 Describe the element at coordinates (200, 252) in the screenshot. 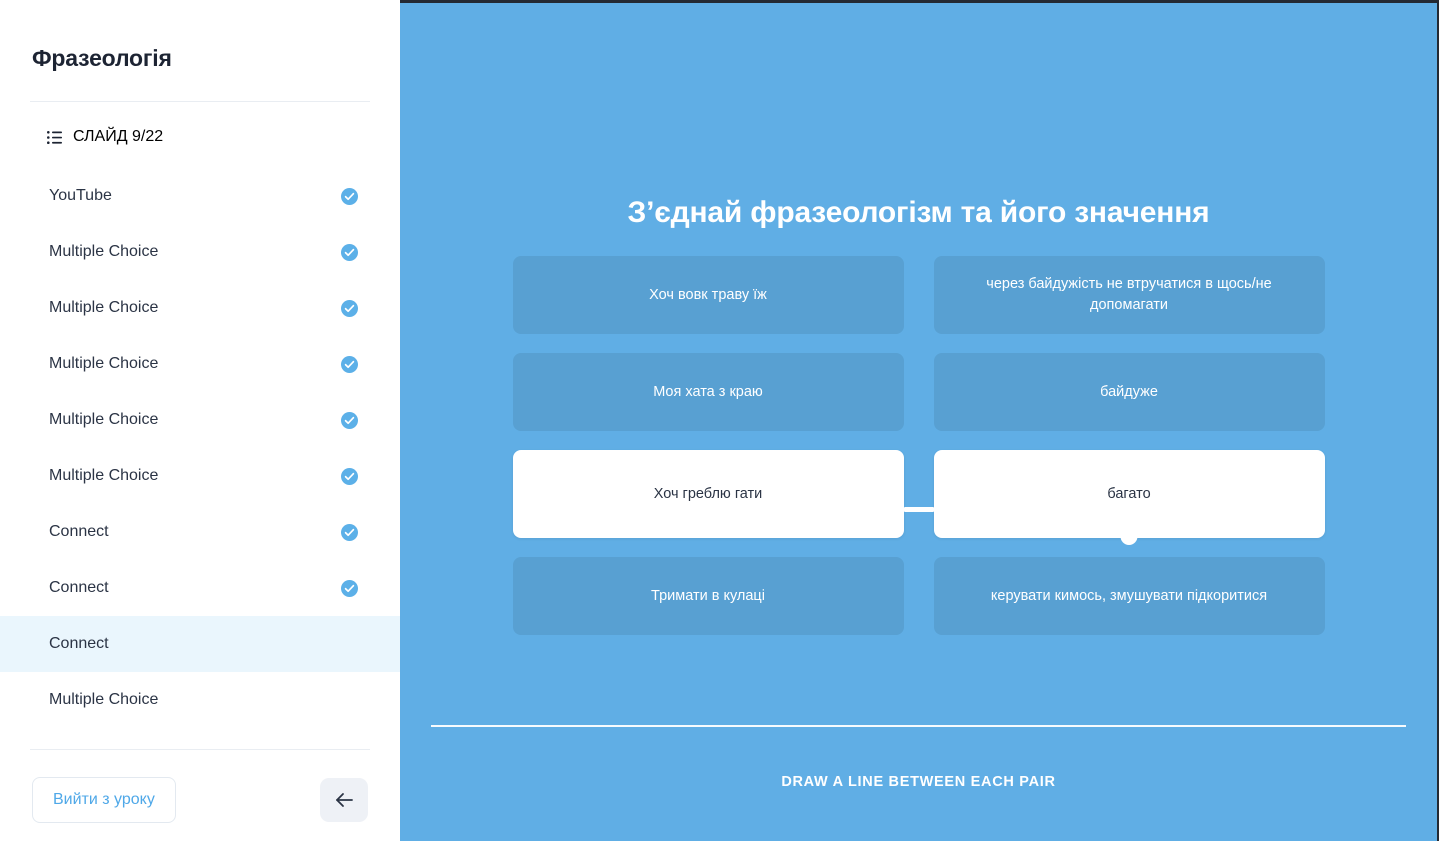

I see `sidebar-item-multiple-choice-1: Multiple Choice` at that location.